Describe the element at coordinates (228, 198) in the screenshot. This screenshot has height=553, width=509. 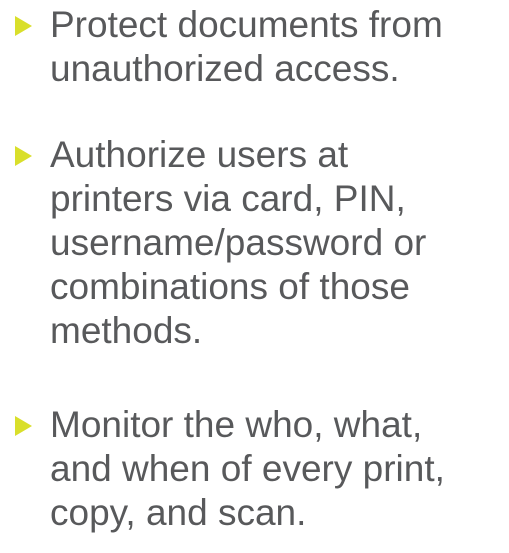
I see `bullet-line: printers via card, PIN,` at that location.